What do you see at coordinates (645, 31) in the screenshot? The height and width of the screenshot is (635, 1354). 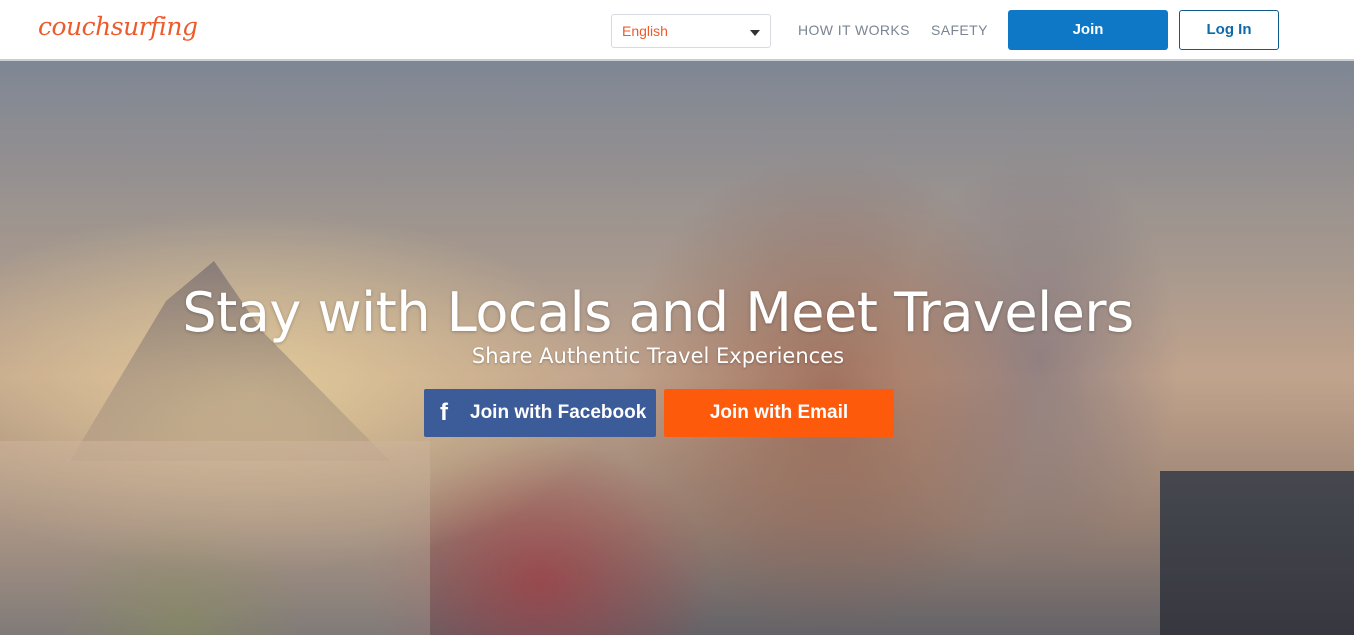 I see `language-selected-value: English` at bounding box center [645, 31].